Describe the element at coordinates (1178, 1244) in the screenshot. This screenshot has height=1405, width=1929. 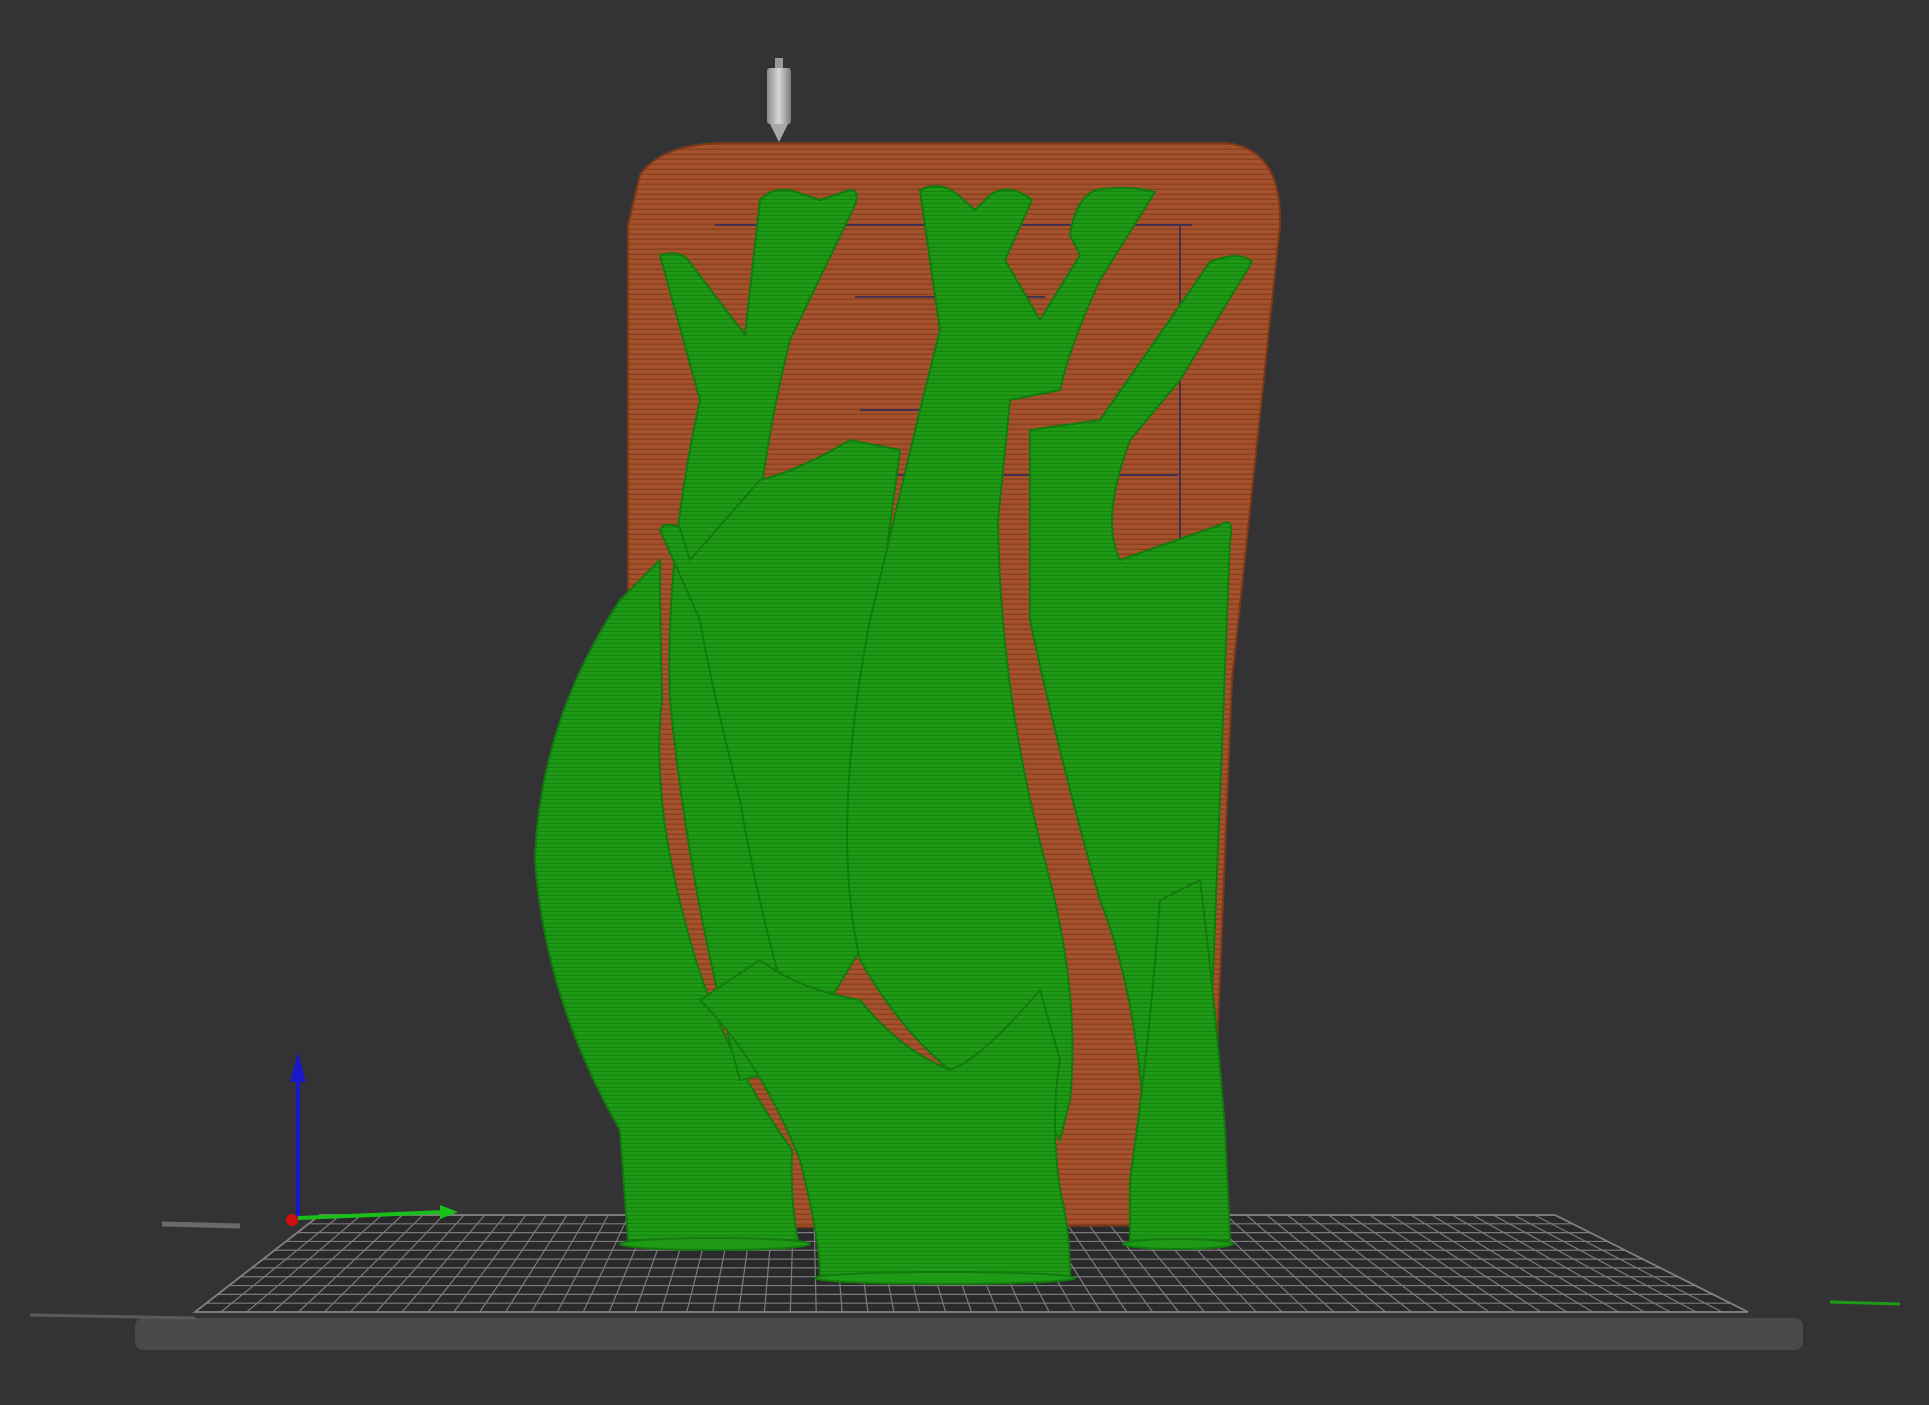
I see `support-foot-right` at that location.